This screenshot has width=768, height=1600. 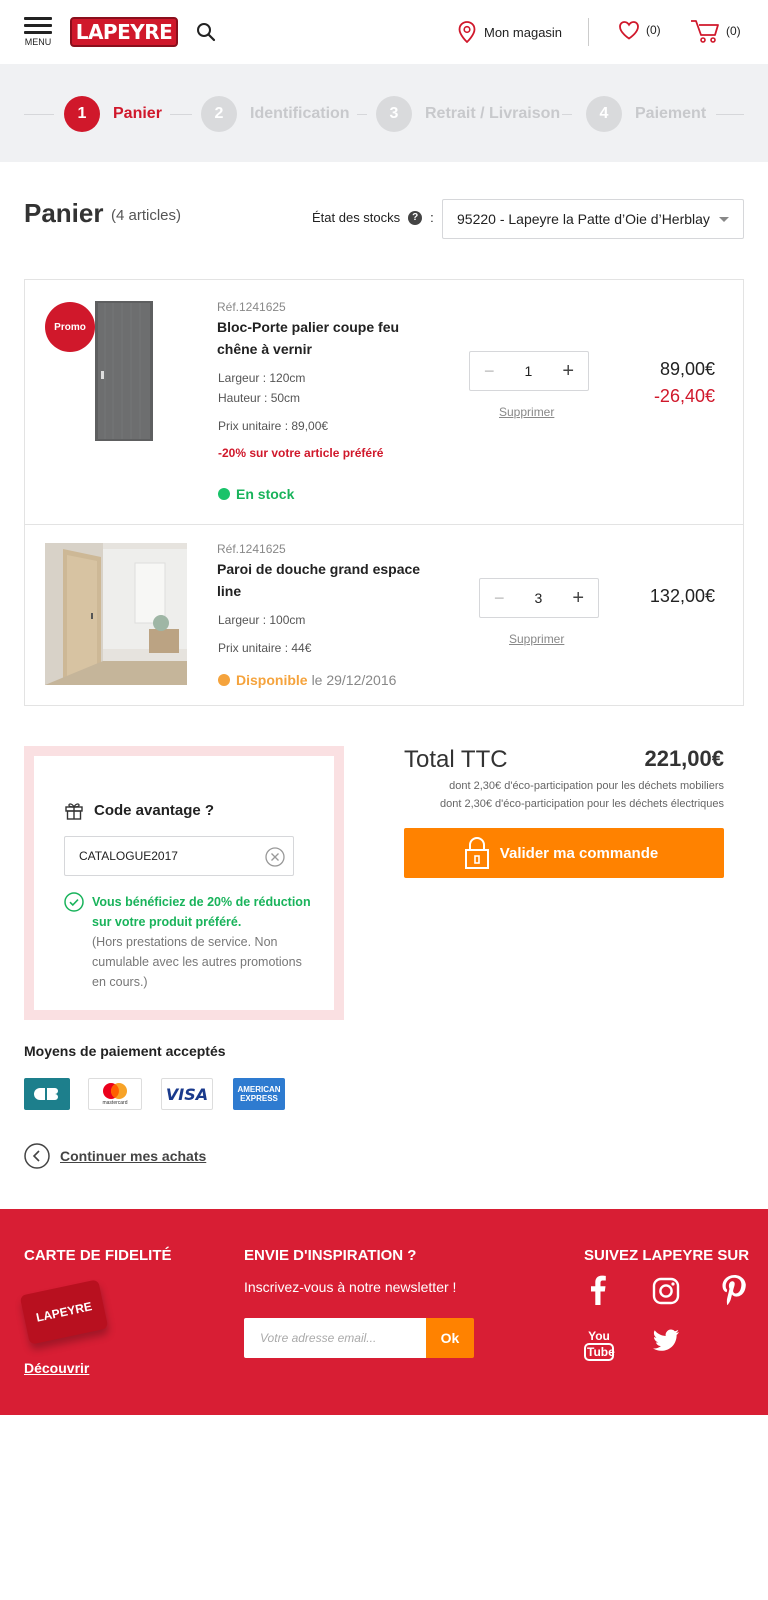 I want to click on quantity-stepper: − 3 +, so click(x=539, y=598).